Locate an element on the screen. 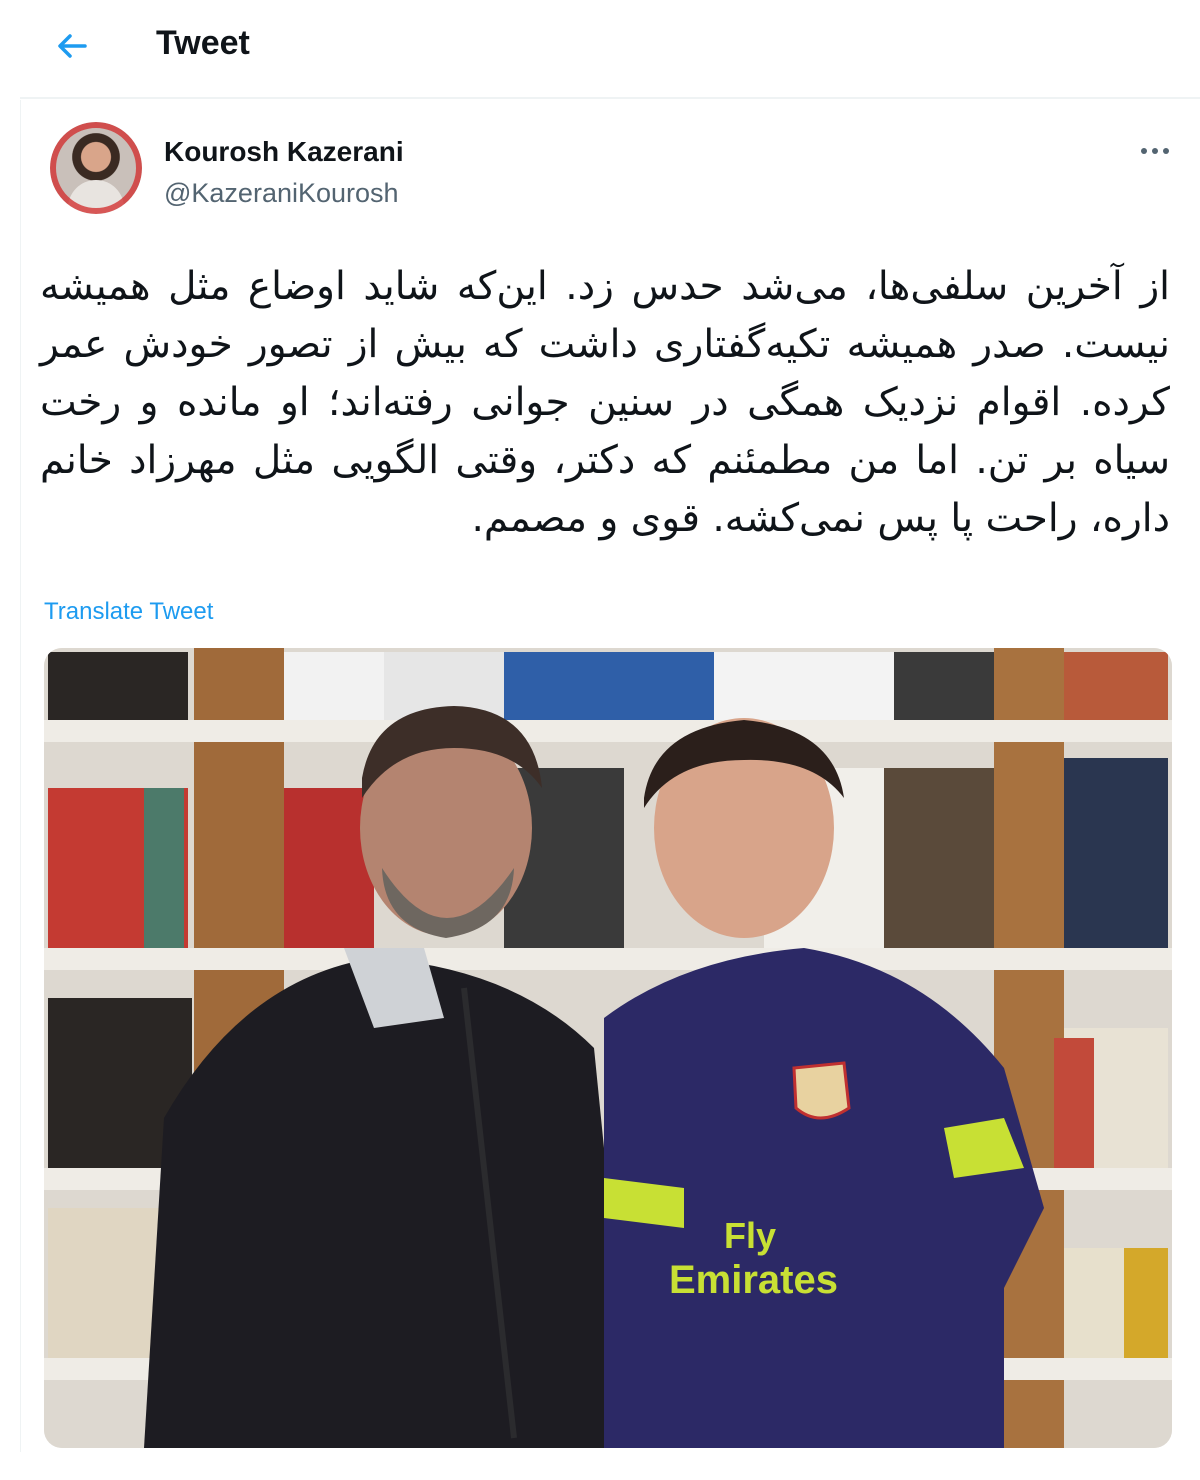  taskbar is located at coordinates (600, 1466).